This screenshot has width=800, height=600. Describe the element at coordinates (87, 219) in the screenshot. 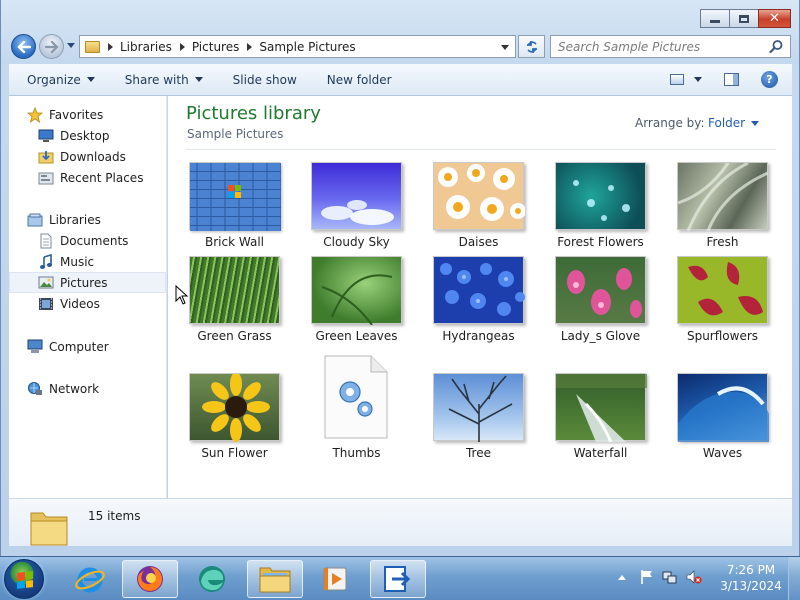

I see `sidebar-item-libraries: Libraries` at that location.